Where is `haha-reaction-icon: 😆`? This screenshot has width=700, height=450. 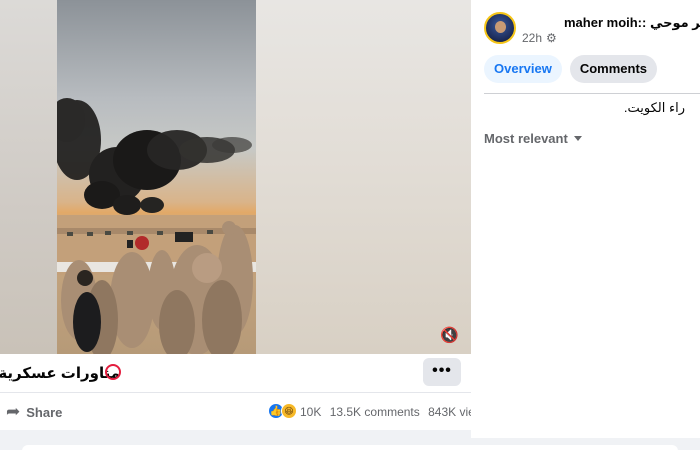
haha-reaction-icon: 😆 is located at coordinates (289, 411).